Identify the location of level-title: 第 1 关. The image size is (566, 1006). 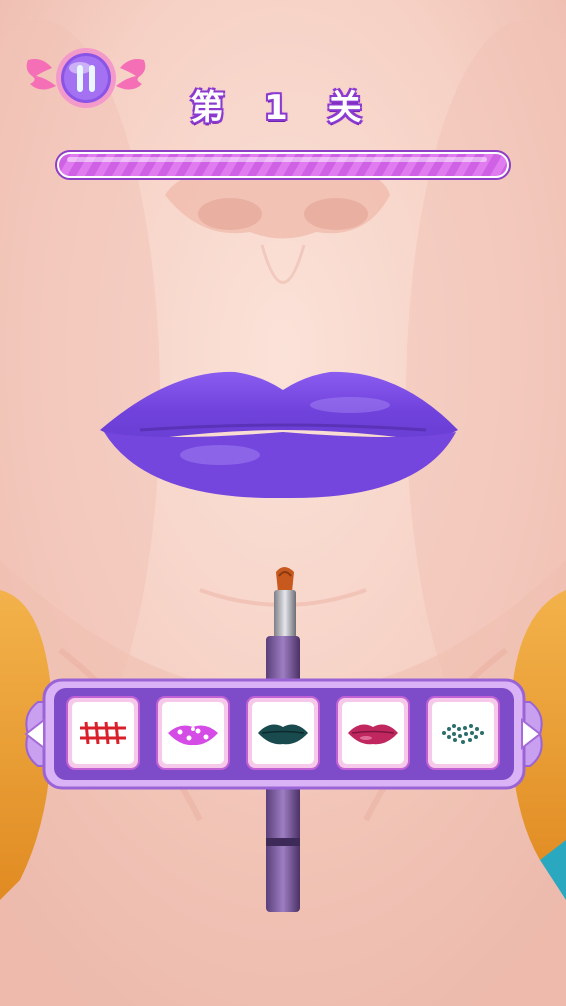
(283, 108).